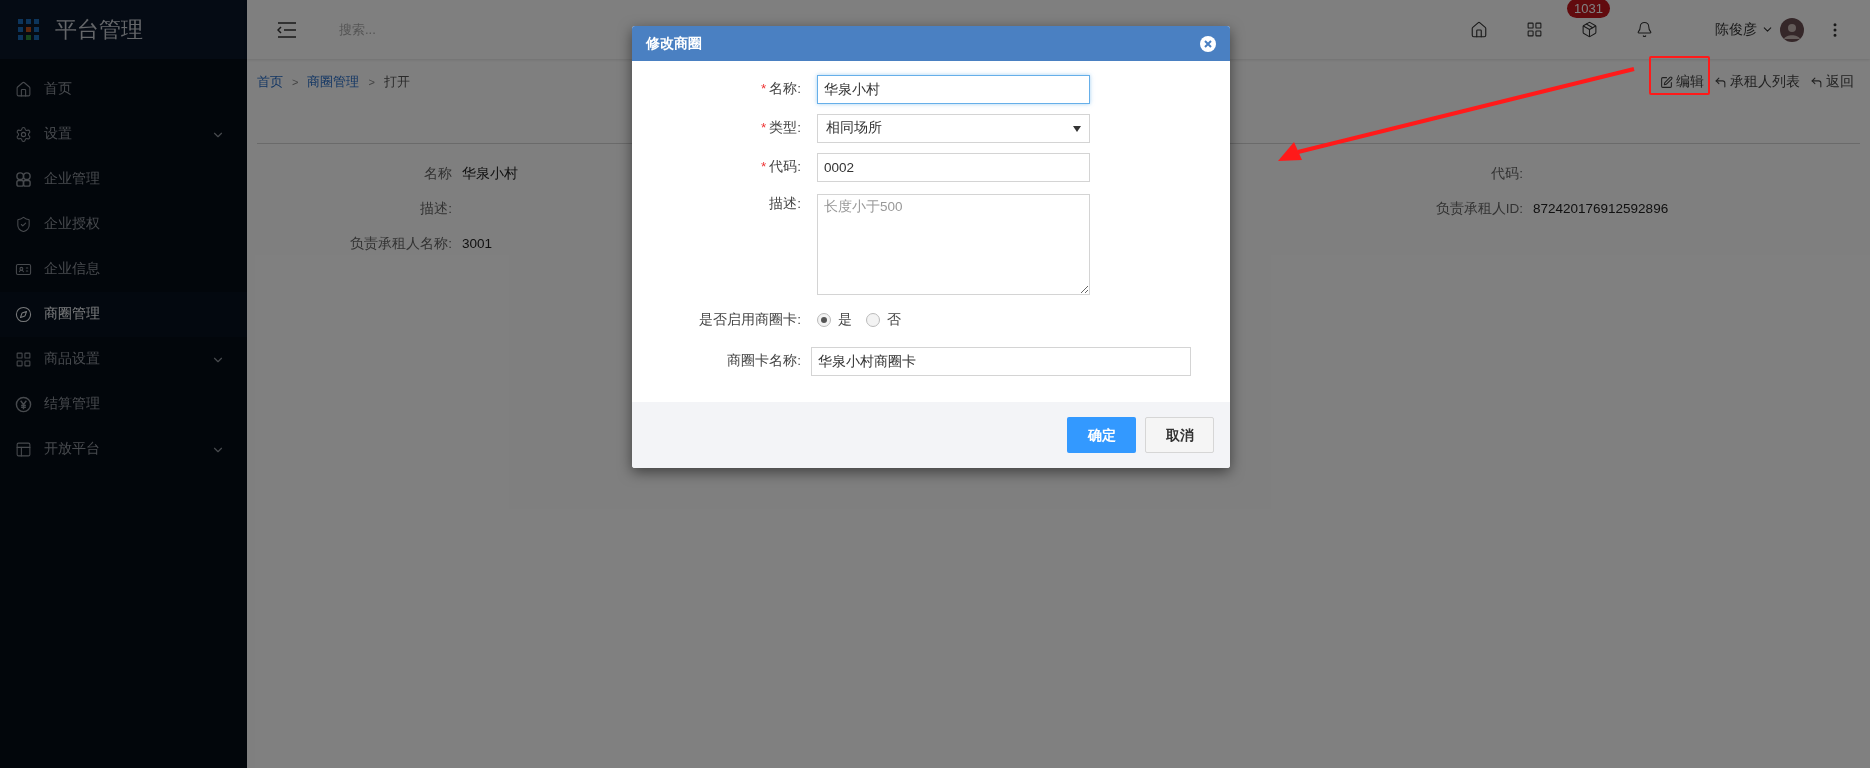  What do you see at coordinates (437, 174) in the screenshot?
I see `detail-label: 名称` at bounding box center [437, 174].